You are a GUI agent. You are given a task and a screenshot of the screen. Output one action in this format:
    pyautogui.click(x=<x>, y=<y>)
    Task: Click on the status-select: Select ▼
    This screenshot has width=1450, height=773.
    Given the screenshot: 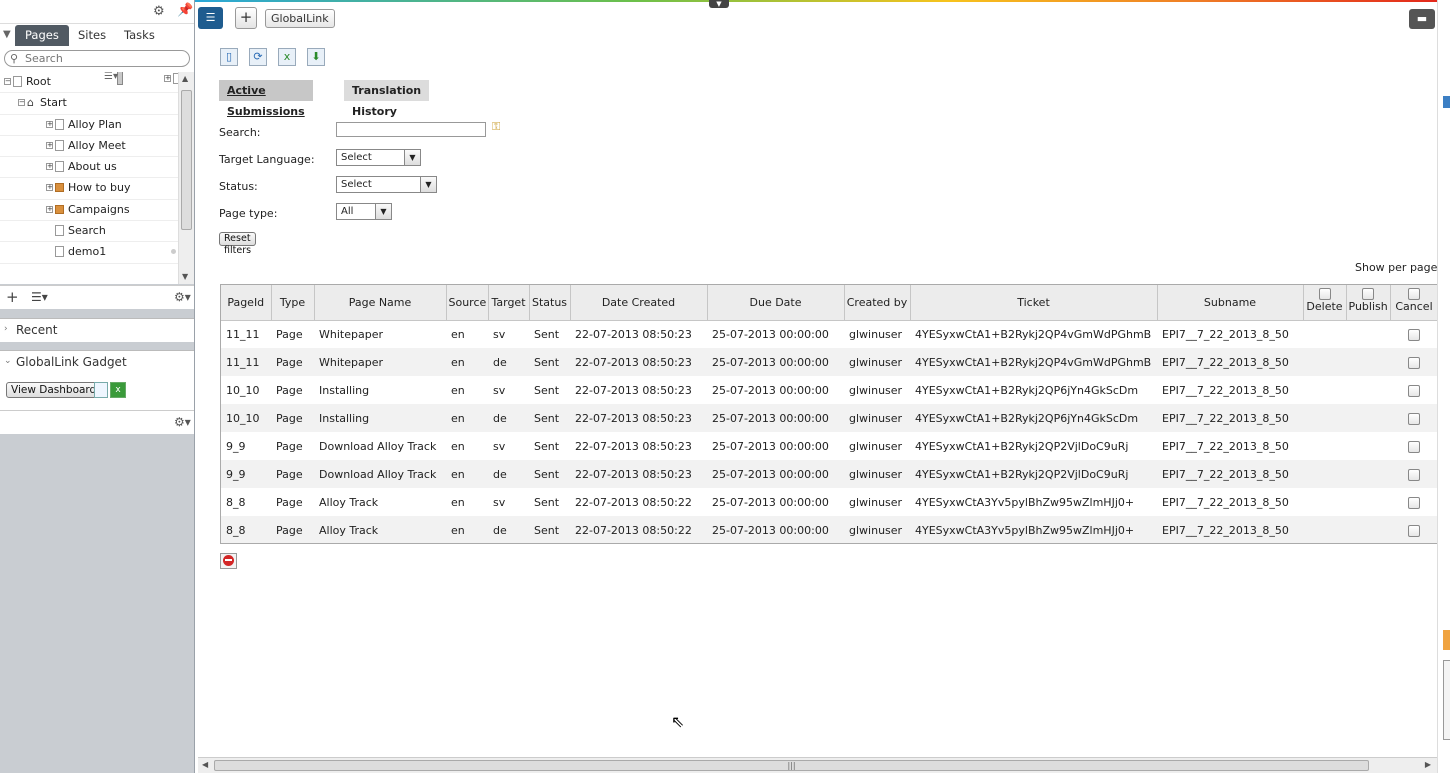 What is the action you would take?
    pyautogui.click(x=386, y=184)
    